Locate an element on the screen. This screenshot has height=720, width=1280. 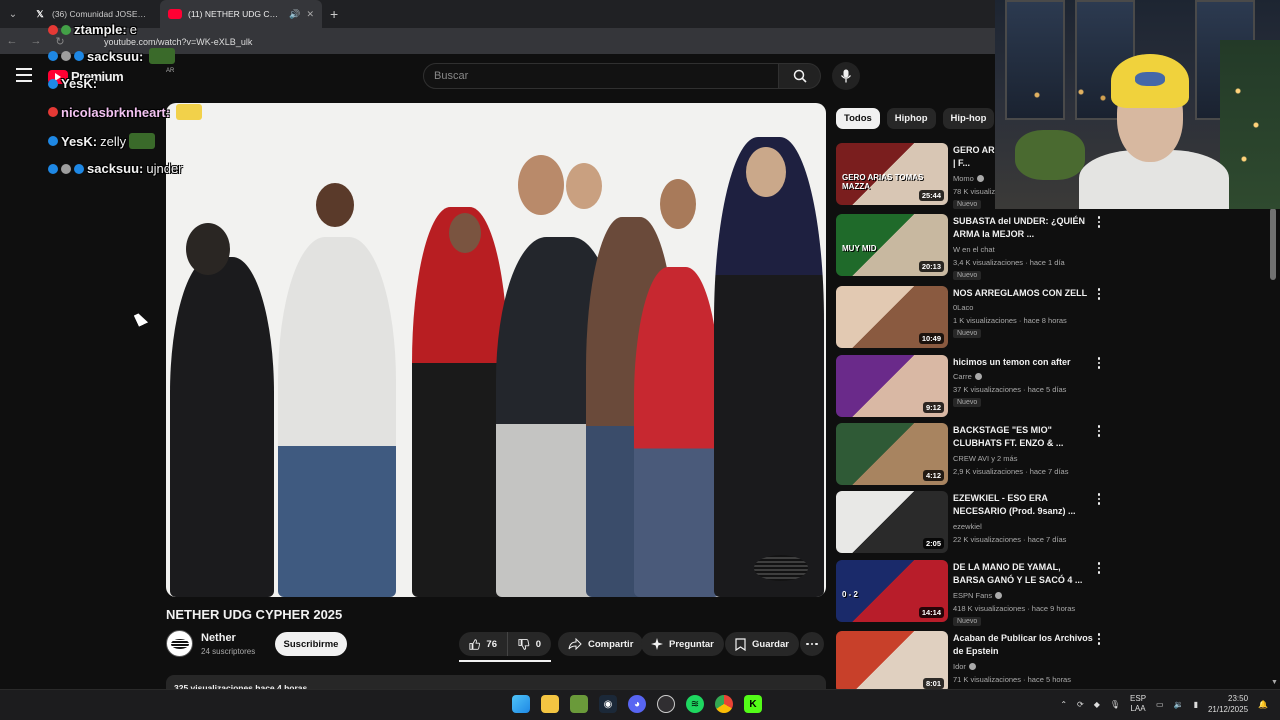
video-thumbnail: 2:05 is located at coordinates (892, 522).